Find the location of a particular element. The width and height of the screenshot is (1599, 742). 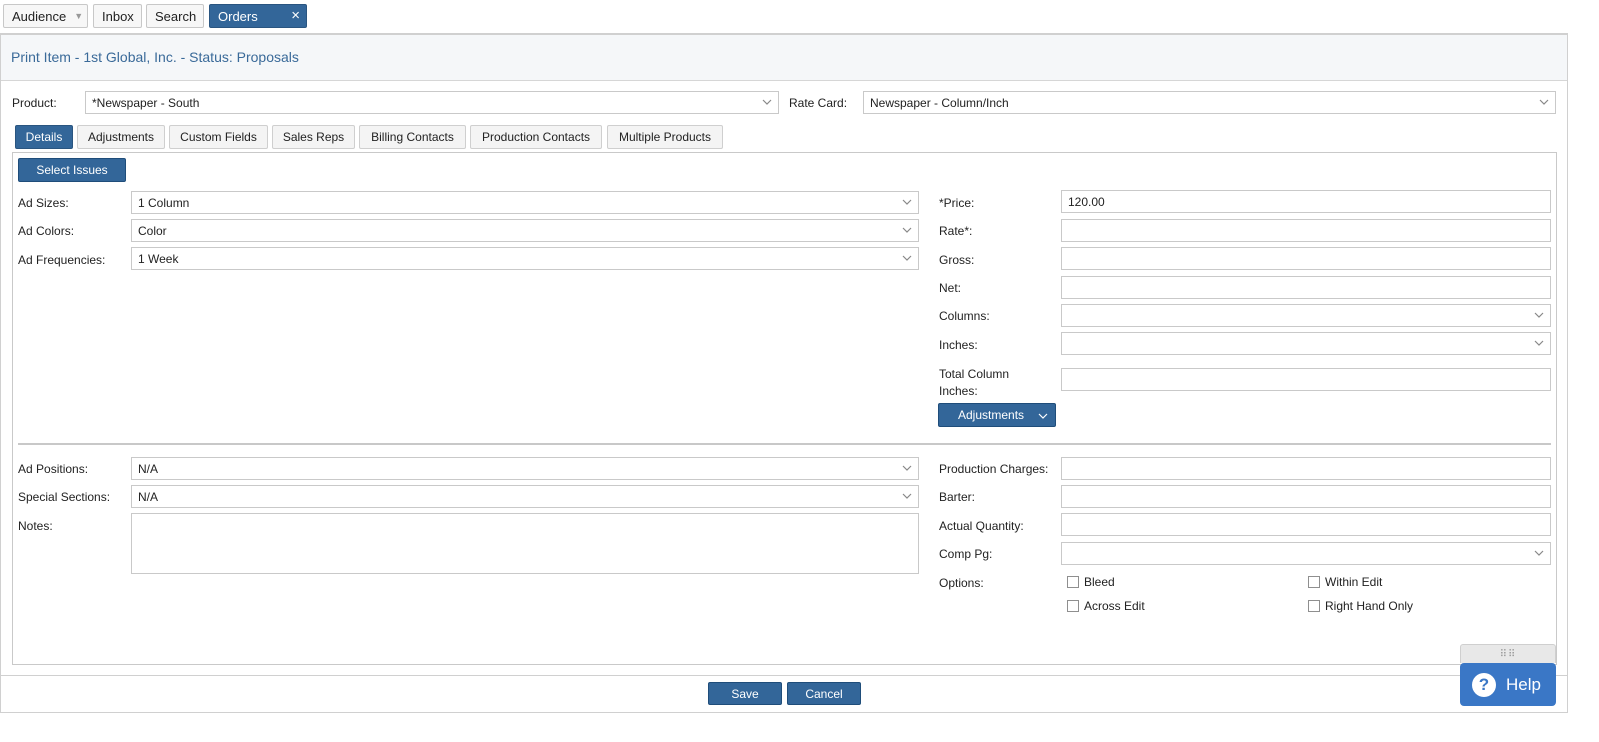

tab-orders-label: Orders is located at coordinates (238, 16).